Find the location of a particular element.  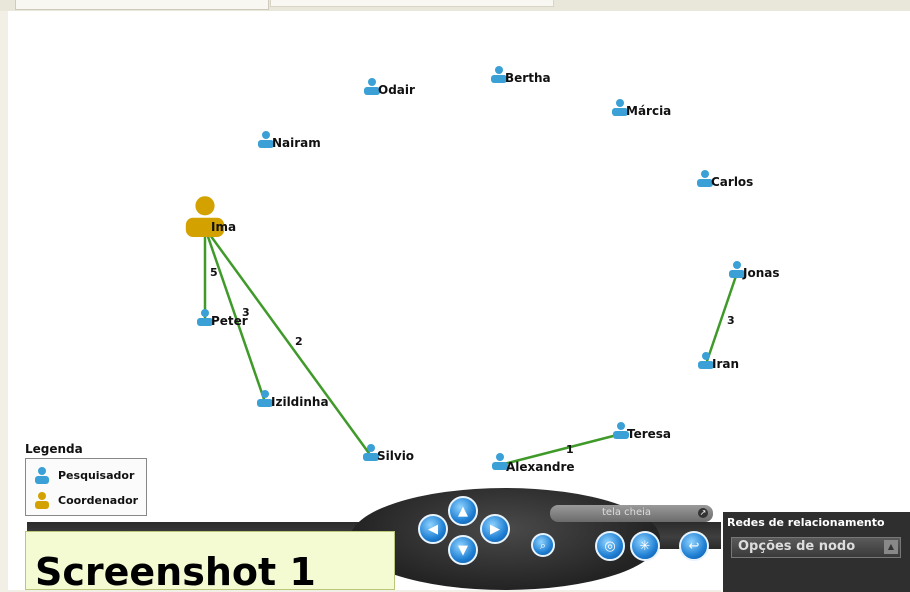

callout-text: Screenshot 1 is located at coordinates (175, 570).